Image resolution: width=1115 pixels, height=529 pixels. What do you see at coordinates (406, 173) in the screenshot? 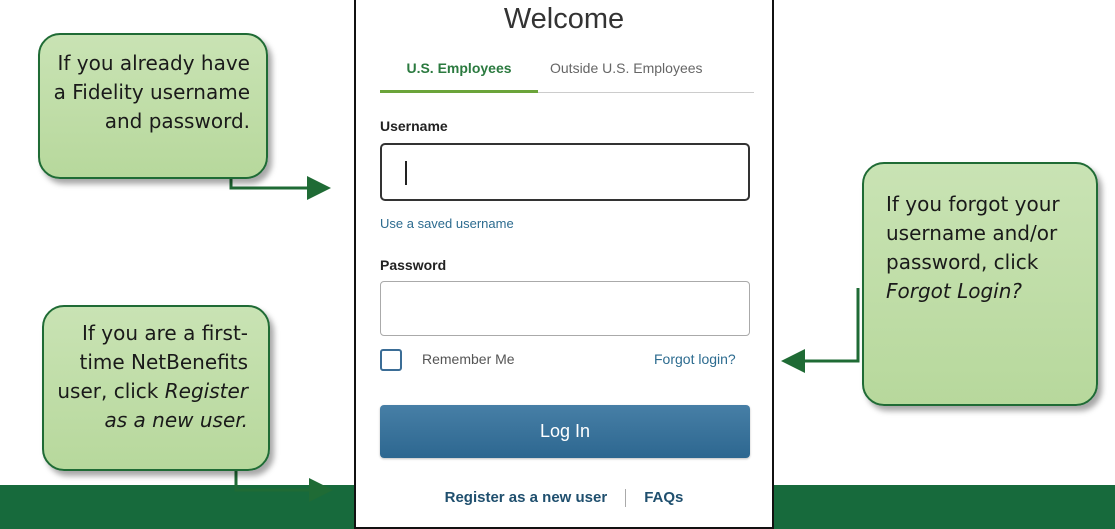
I see `text-caret` at bounding box center [406, 173].